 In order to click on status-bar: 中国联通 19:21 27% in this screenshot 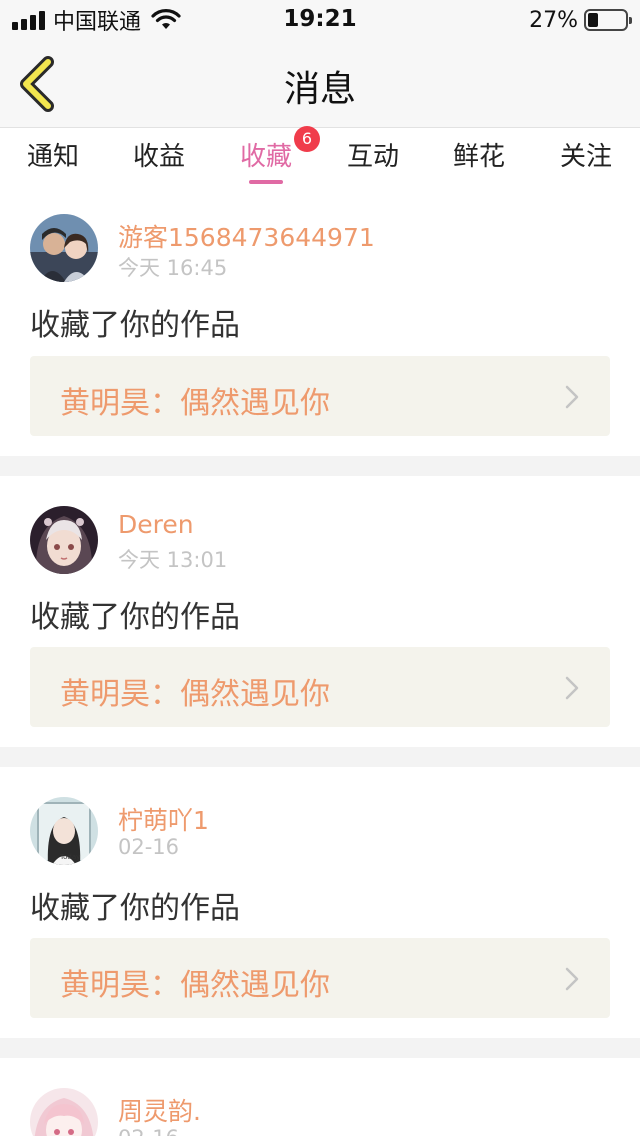, I will do `click(320, 20)`.